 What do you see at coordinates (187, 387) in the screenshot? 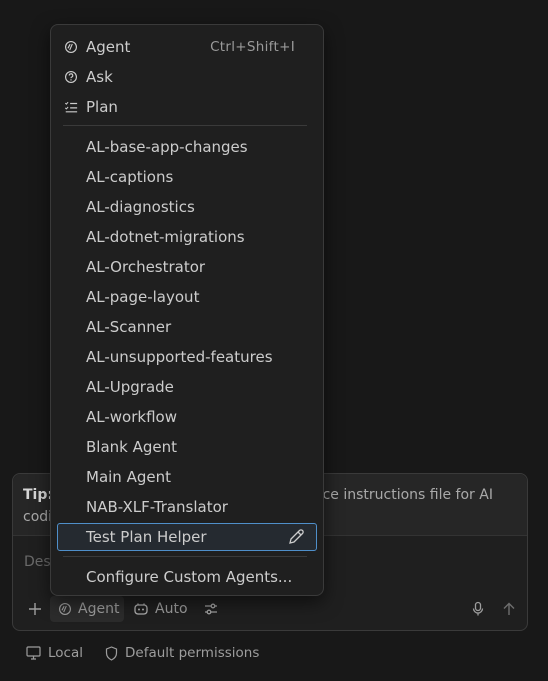
I see `menu-item-agent-al-upgrade: AL-Upgrade` at bounding box center [187, 387].